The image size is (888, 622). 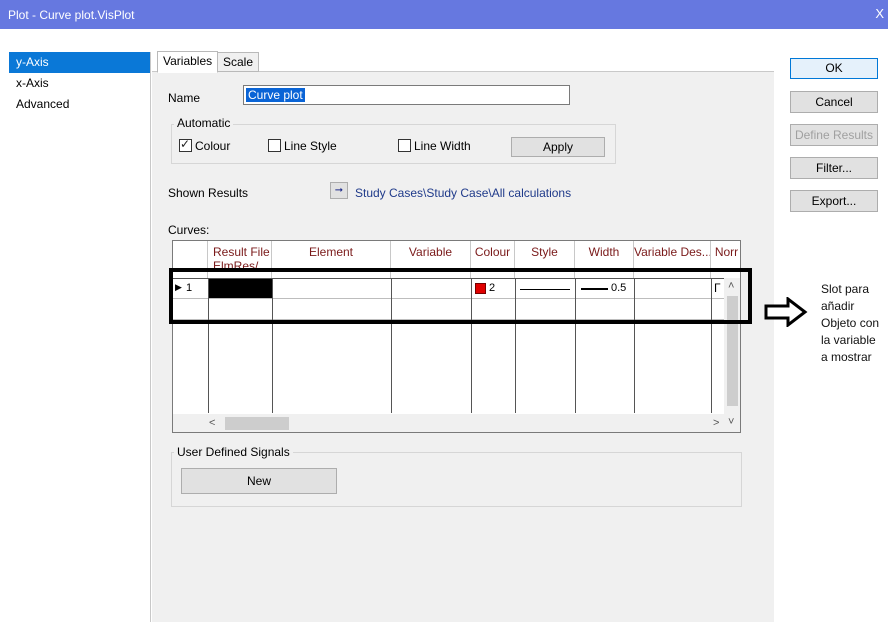 What do you see at coordinates (846, 357) in the screenshot?
I see `annotation-line: a mostrar` at bounding box center [846, 357].